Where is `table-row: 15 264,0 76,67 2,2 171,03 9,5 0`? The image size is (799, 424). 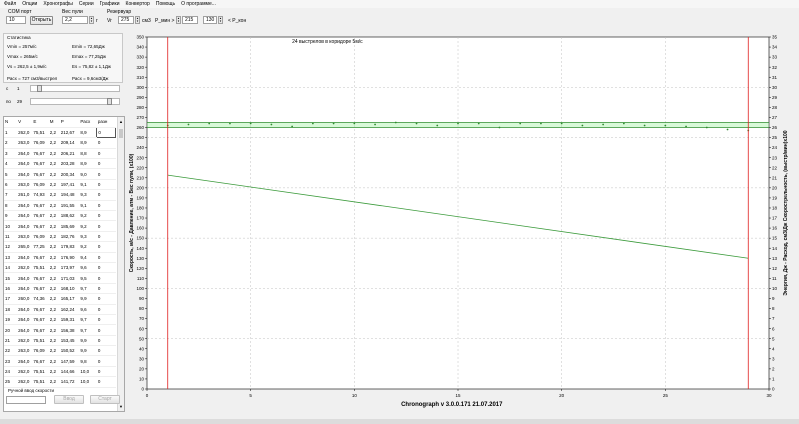 table-row: 15 264,0 76,67 2,2 171,03 9,5 0 is located at coordinates (60, 278).